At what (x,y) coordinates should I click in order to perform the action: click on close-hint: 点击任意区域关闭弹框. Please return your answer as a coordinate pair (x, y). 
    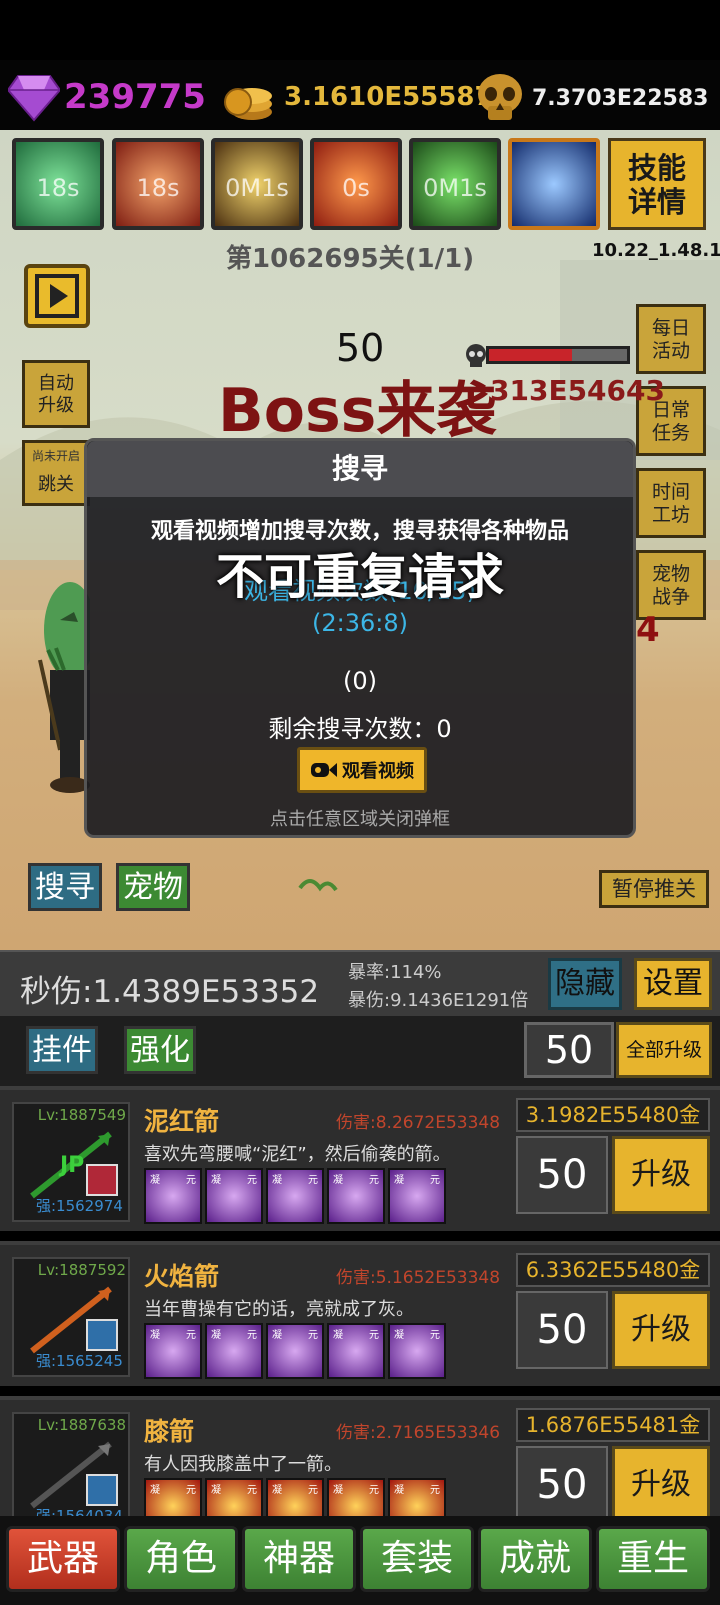
    Looking at the image, I should click on (360, 819).